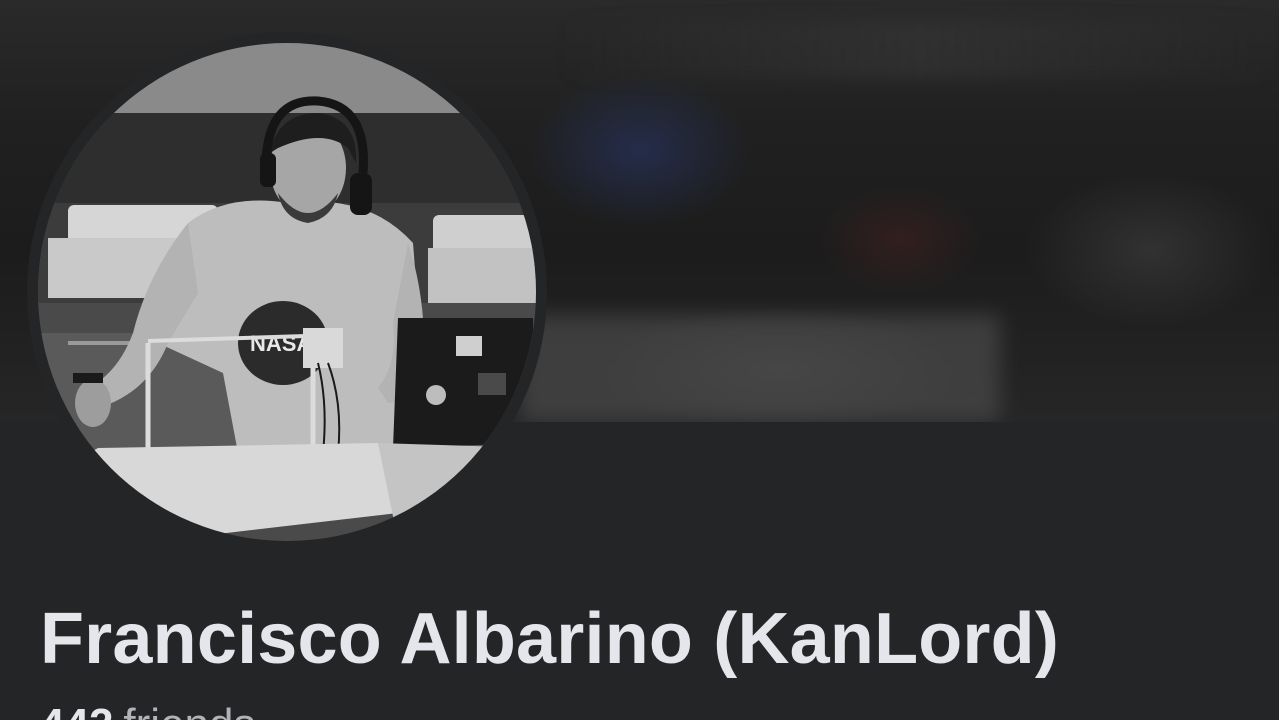 Image resolution: width=1279 pixels, height=720 pixels. Describe the element at coordinates (550, 639) in the screenshot. I see `profile-name: Francisco Albarino (KanLord)` at that location.